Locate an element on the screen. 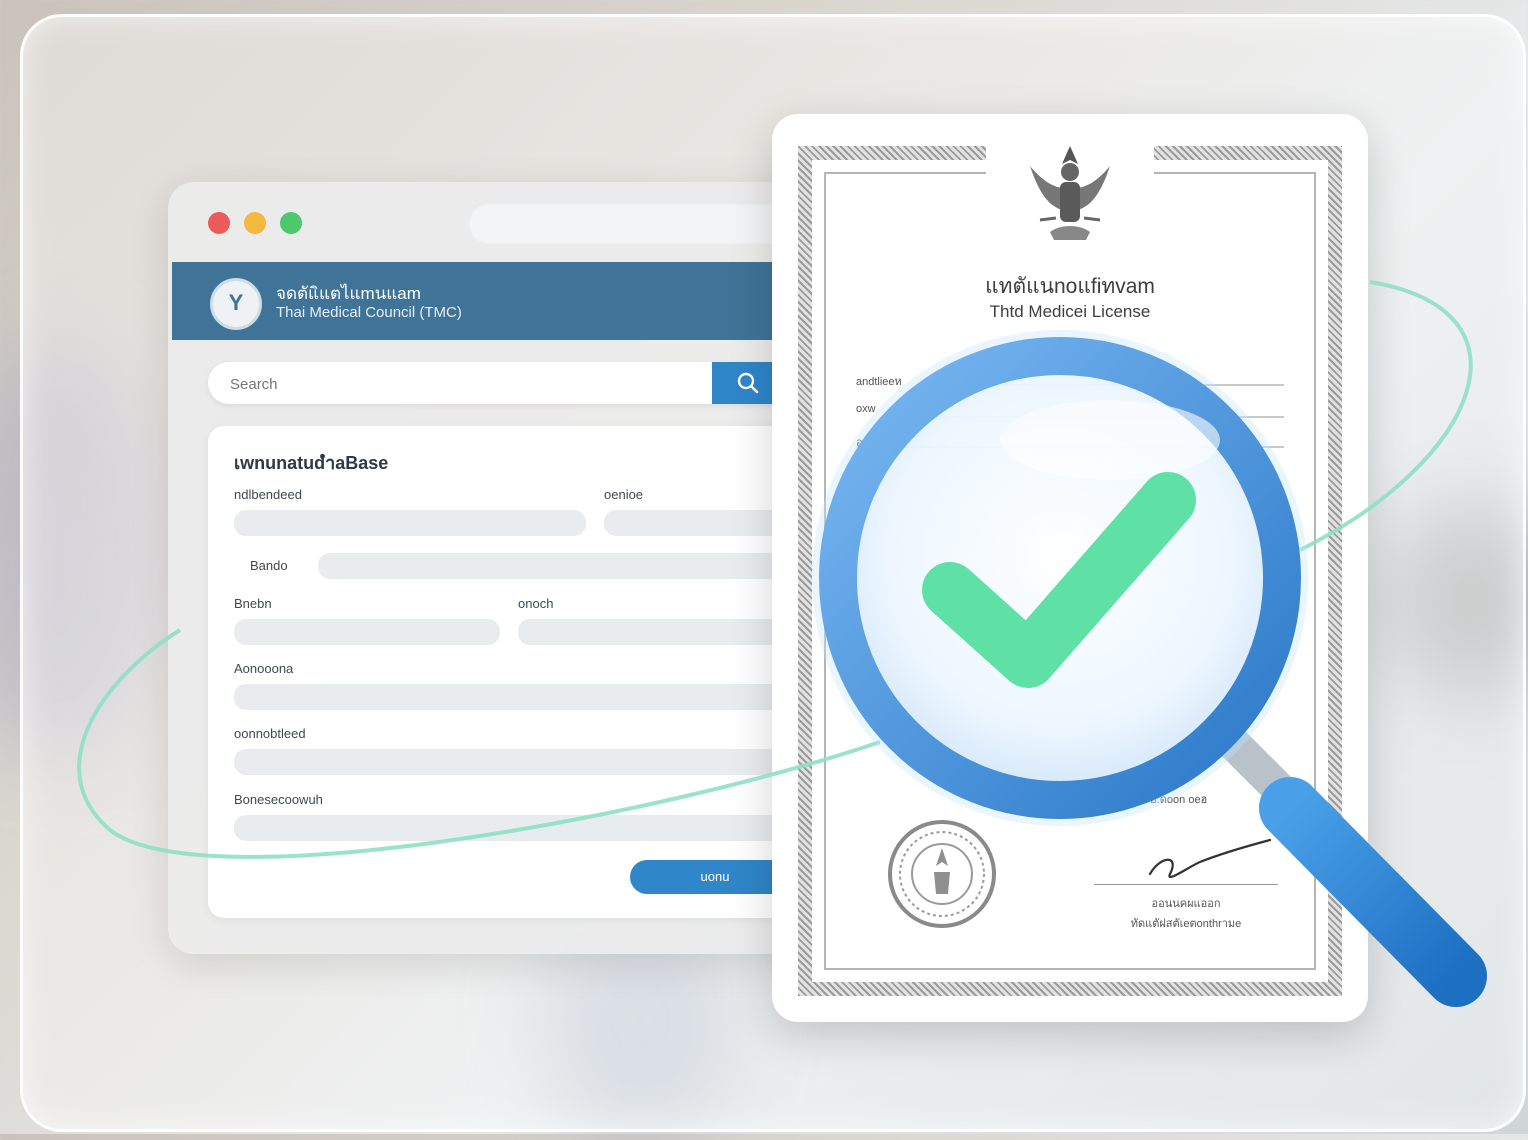 The width and height of the screenshot is (1528, 1140). magnifier-handle is located at coordinates (1373, 892).